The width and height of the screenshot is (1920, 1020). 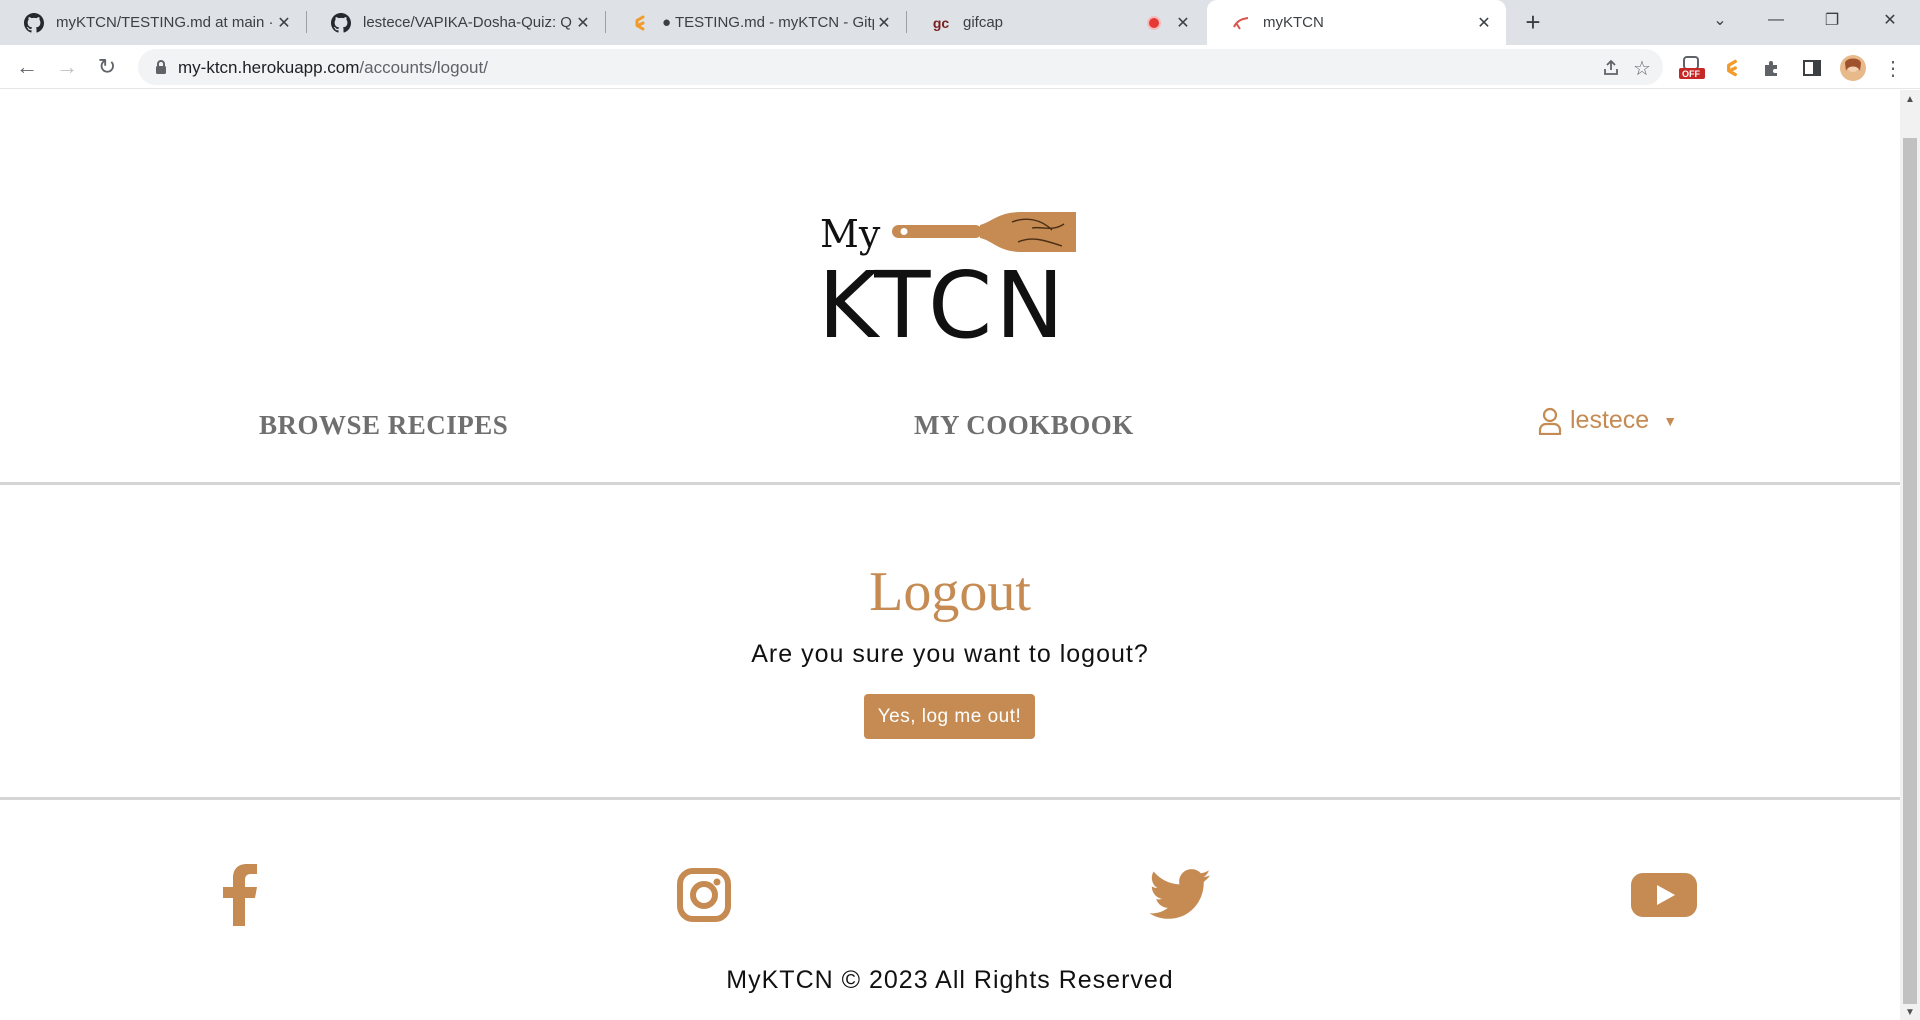 What do you see at coordinates (1024, 425) in the screenshot?
I see `nav-my-cookbook: MY COOKBOOK` at bounding box center [1024, 425].